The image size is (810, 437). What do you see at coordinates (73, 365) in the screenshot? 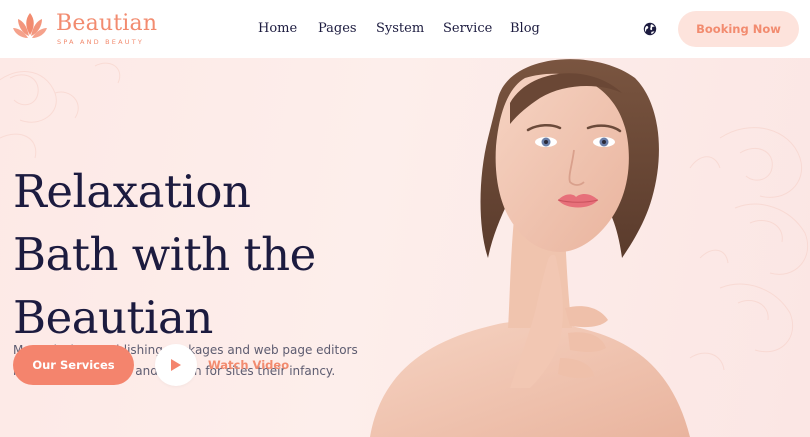
I see `our-services-button: Our Services` at bounding box center [73, 365].